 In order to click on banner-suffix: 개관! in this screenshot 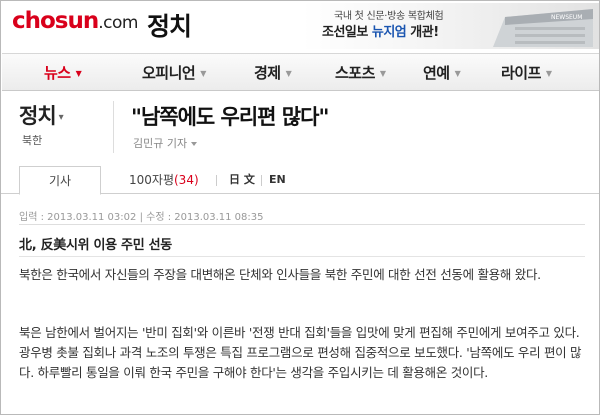, I will do `click(422, 32)`.